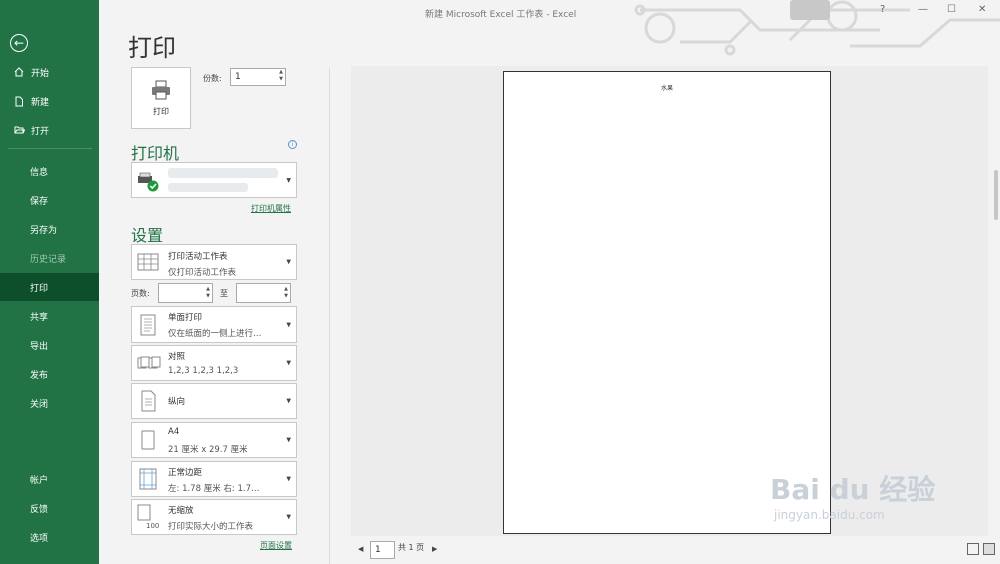  Describe the element at coordinates (996, 195) in the screenshot. I see `scrollbar-thumb` at that location.